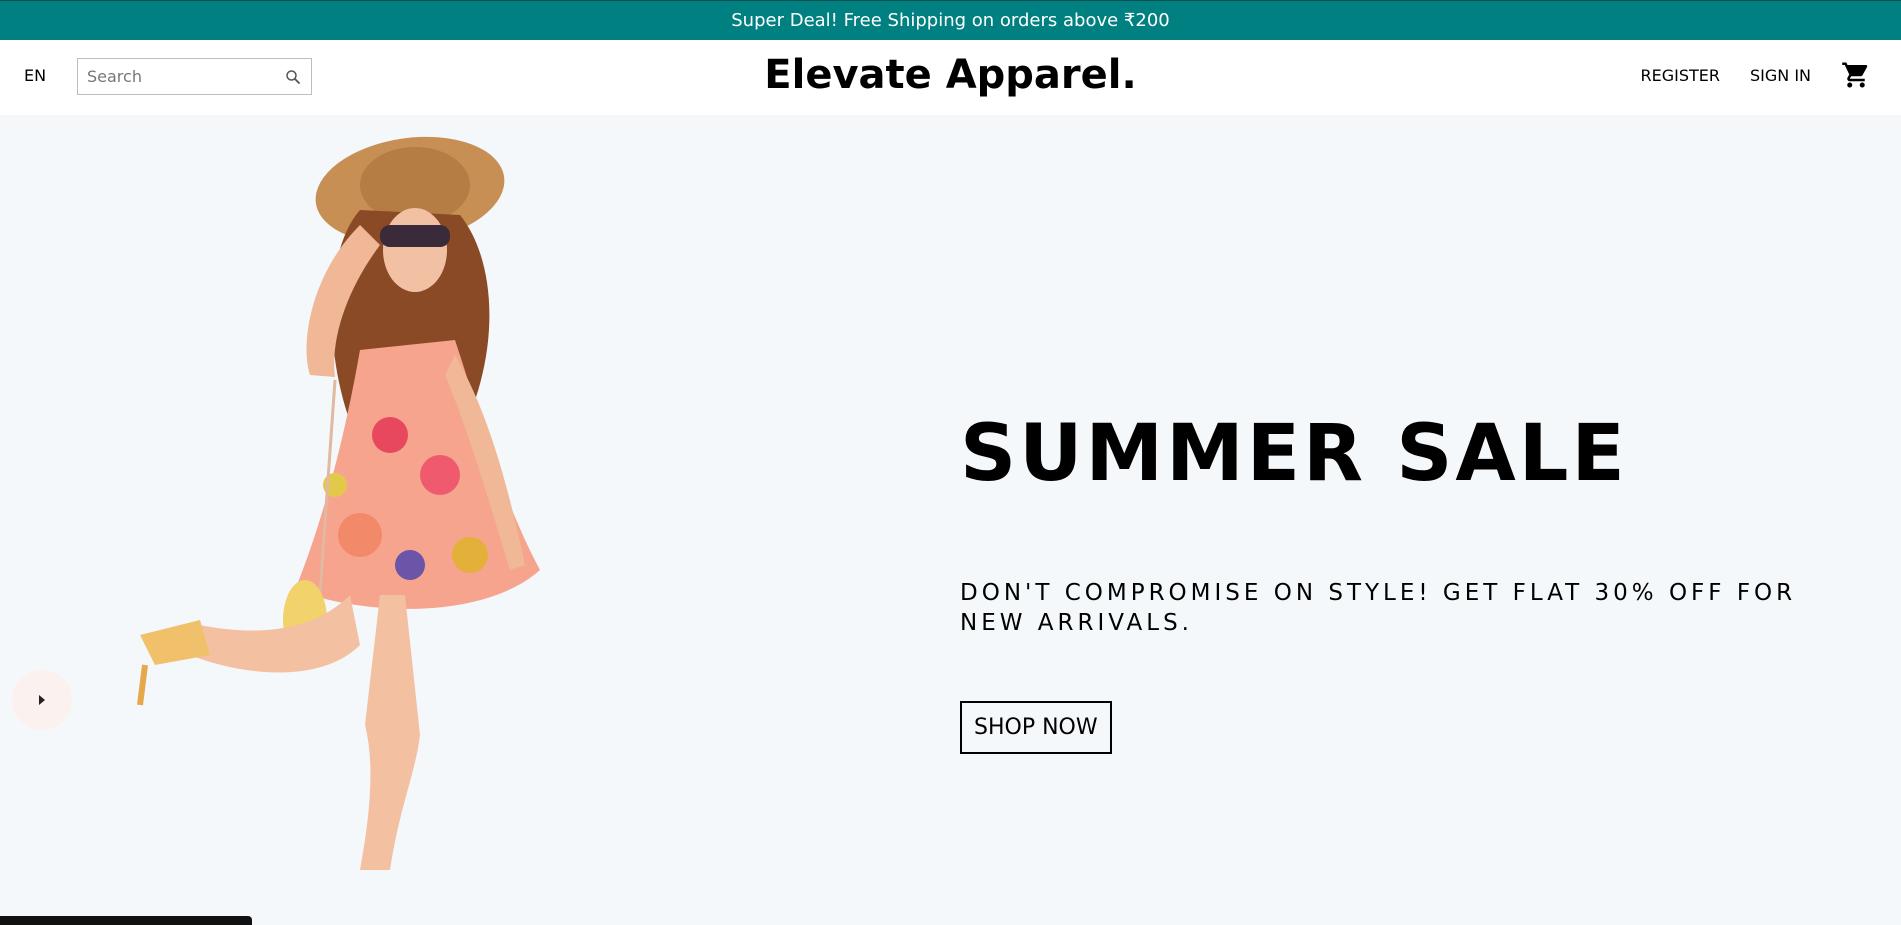 The image size is (1901, 925). What do you see at coordinates (173, 76) in the screenshot?
I see `search-input` at bounding box center [173, 76].